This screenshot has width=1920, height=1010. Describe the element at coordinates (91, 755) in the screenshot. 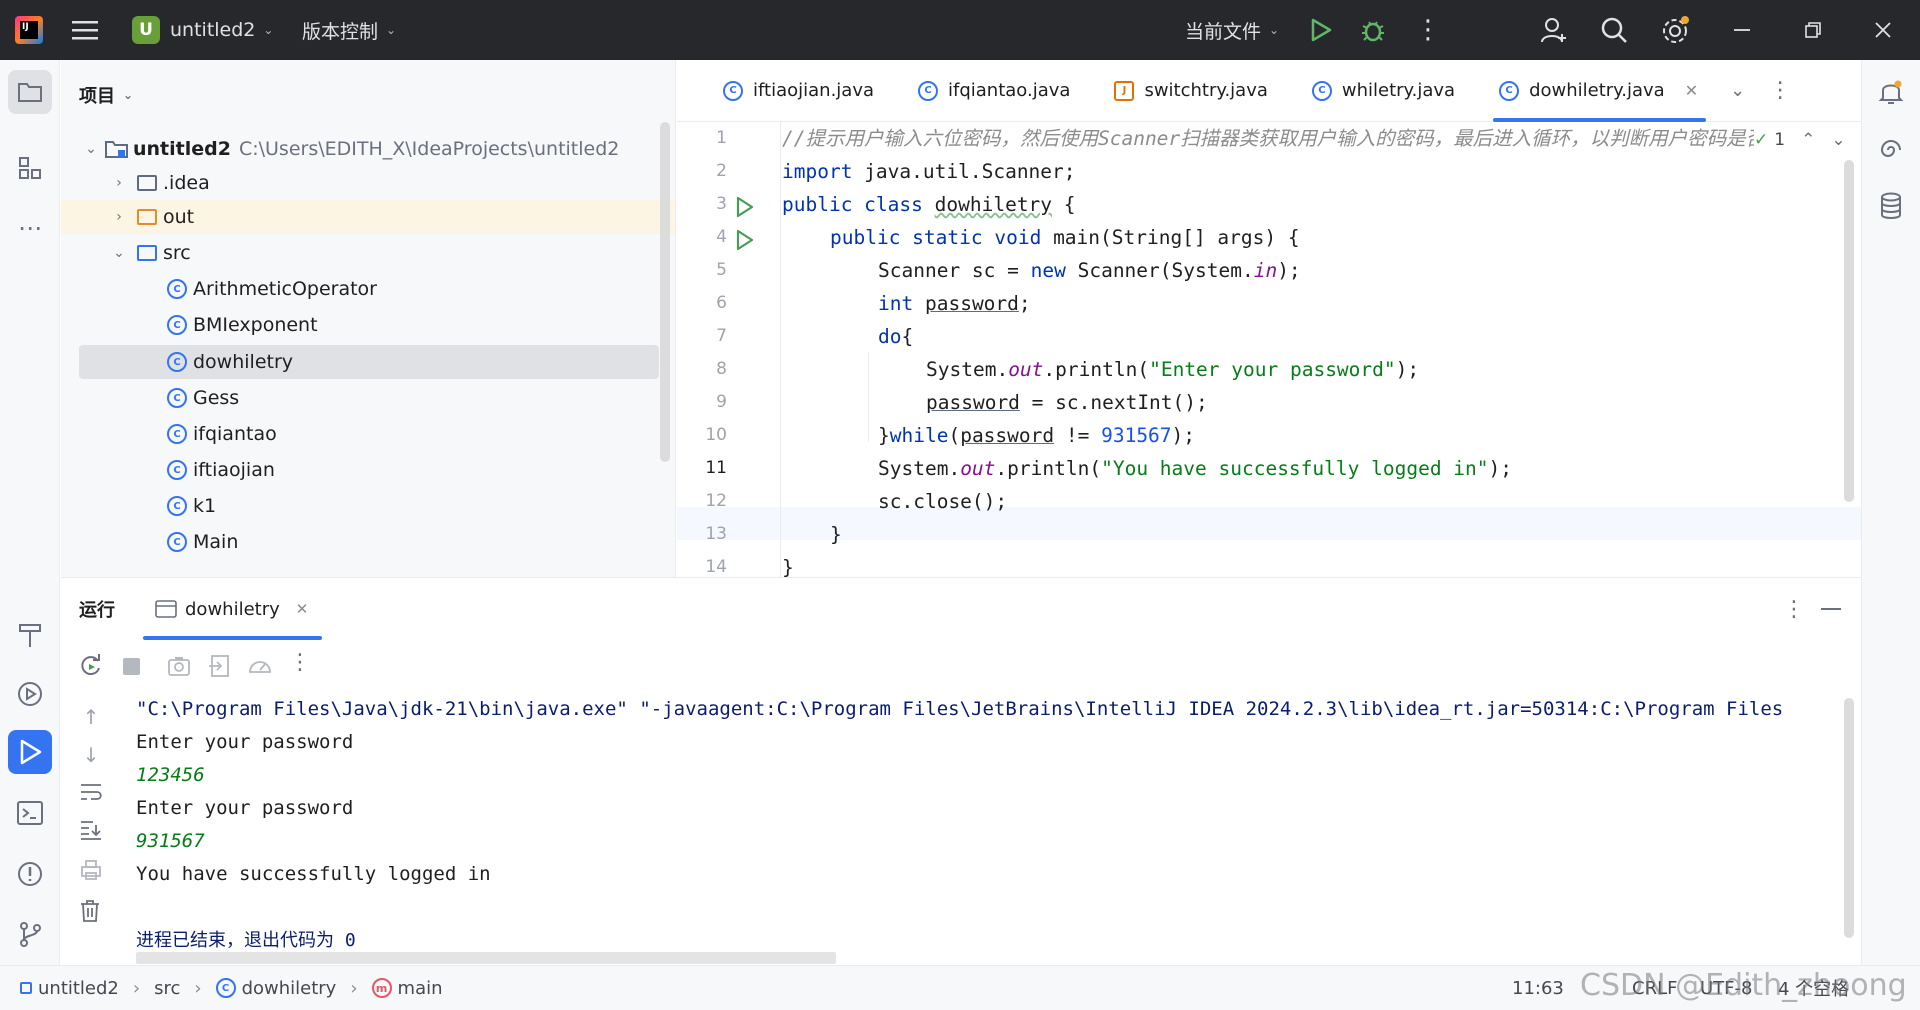

I see `arrow-down-icon: ↓` at that location.